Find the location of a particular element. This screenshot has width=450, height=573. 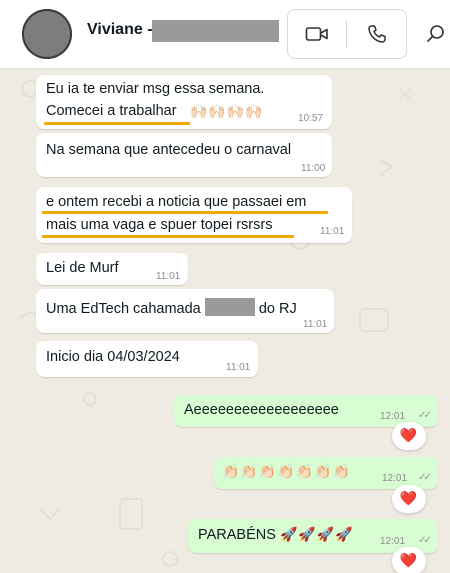

outgoing-message: Aeeeeeeeeeeeeeeeeee 12:01 ✓✓ is located at coordinates (306, 411).